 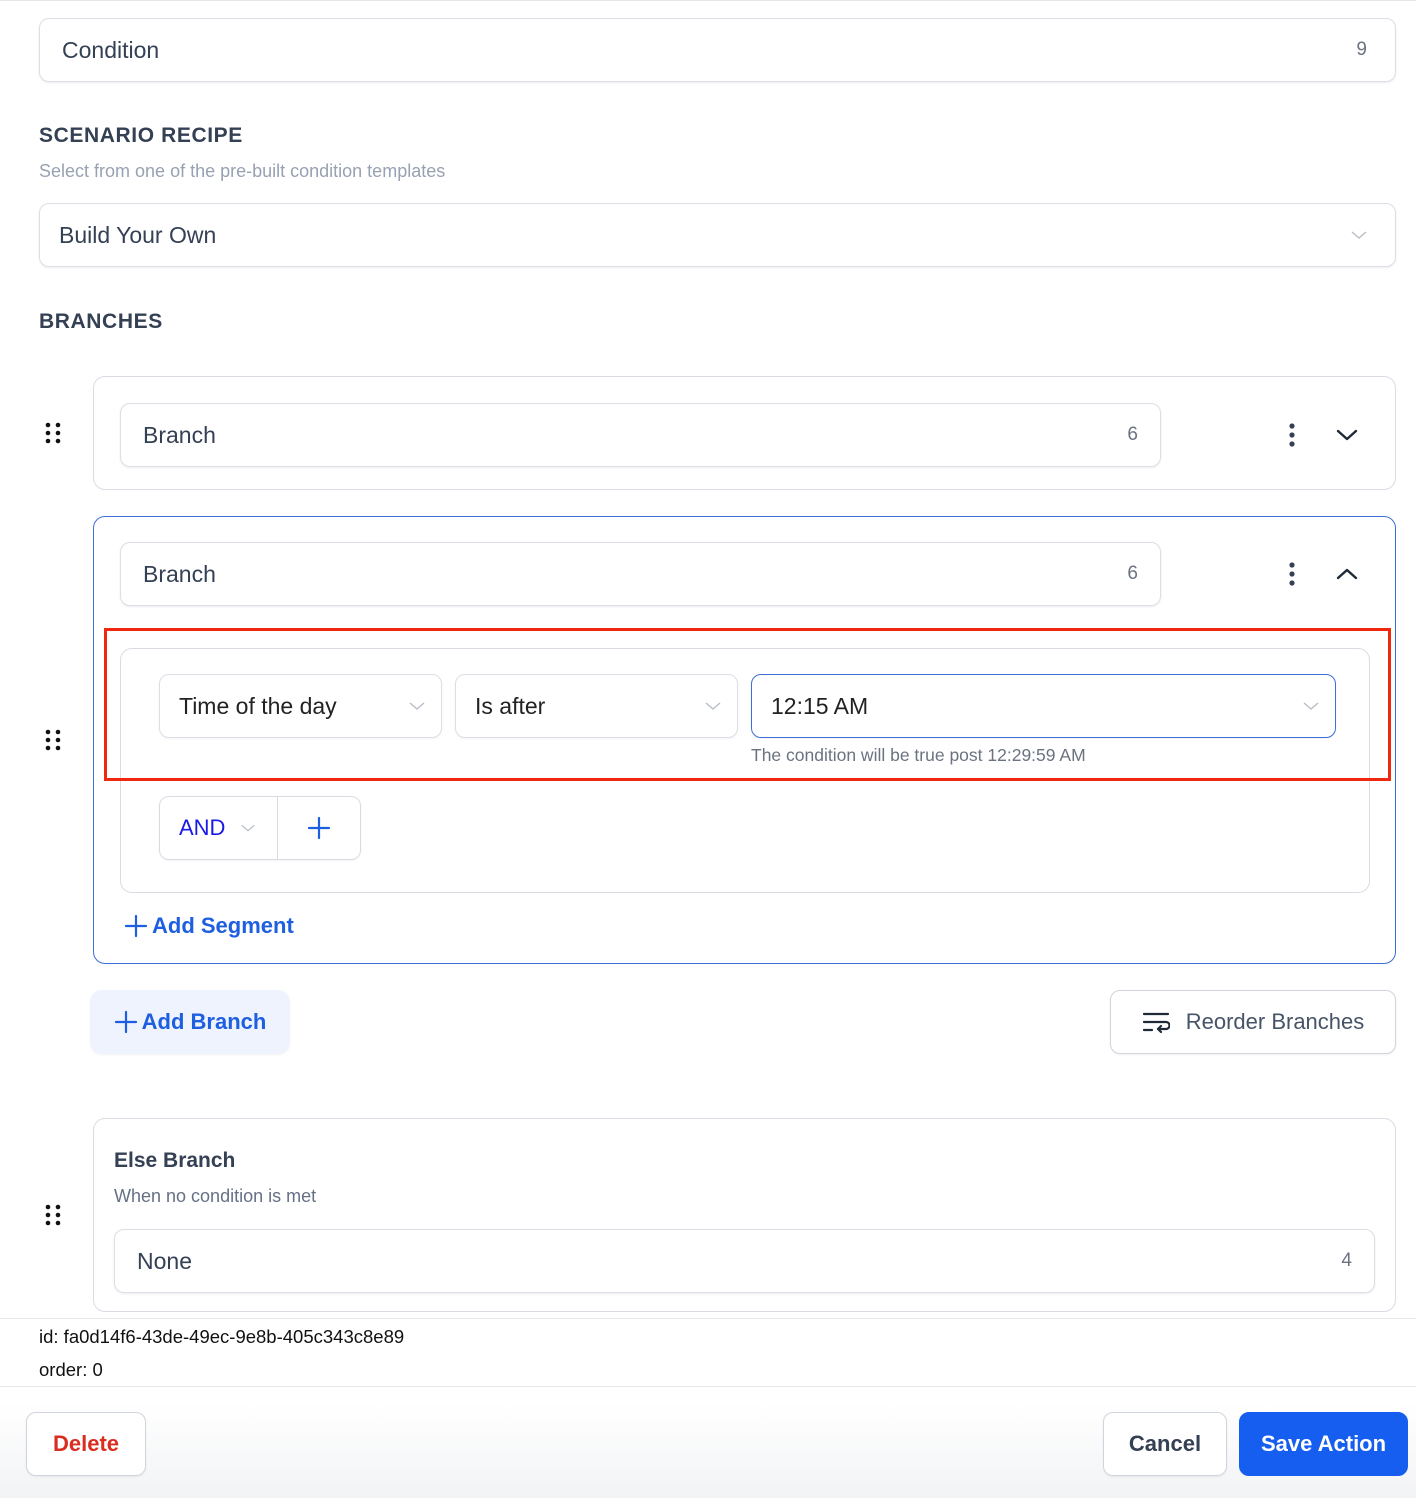 I want to click on add-segment-button: Add Segment, so click(x=209, y=926).